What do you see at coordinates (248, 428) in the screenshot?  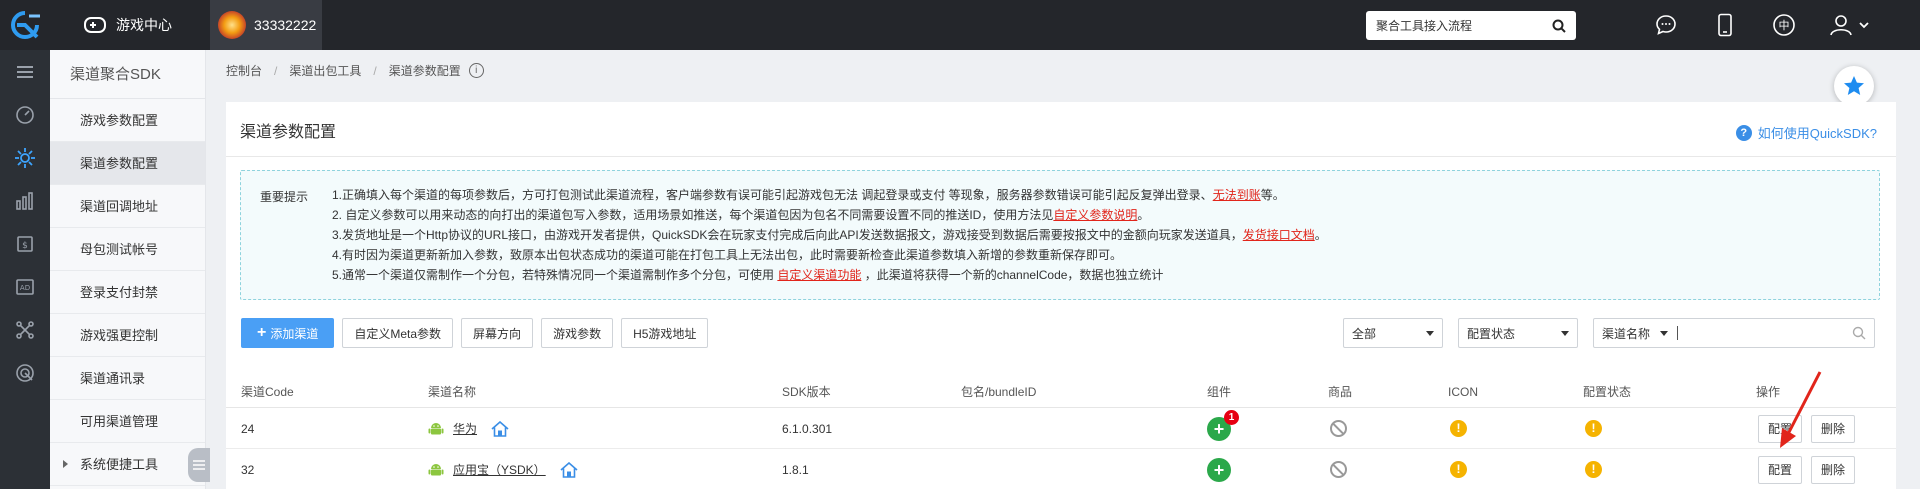 I see `channel-code: 24` at bounding box center [248, 428].